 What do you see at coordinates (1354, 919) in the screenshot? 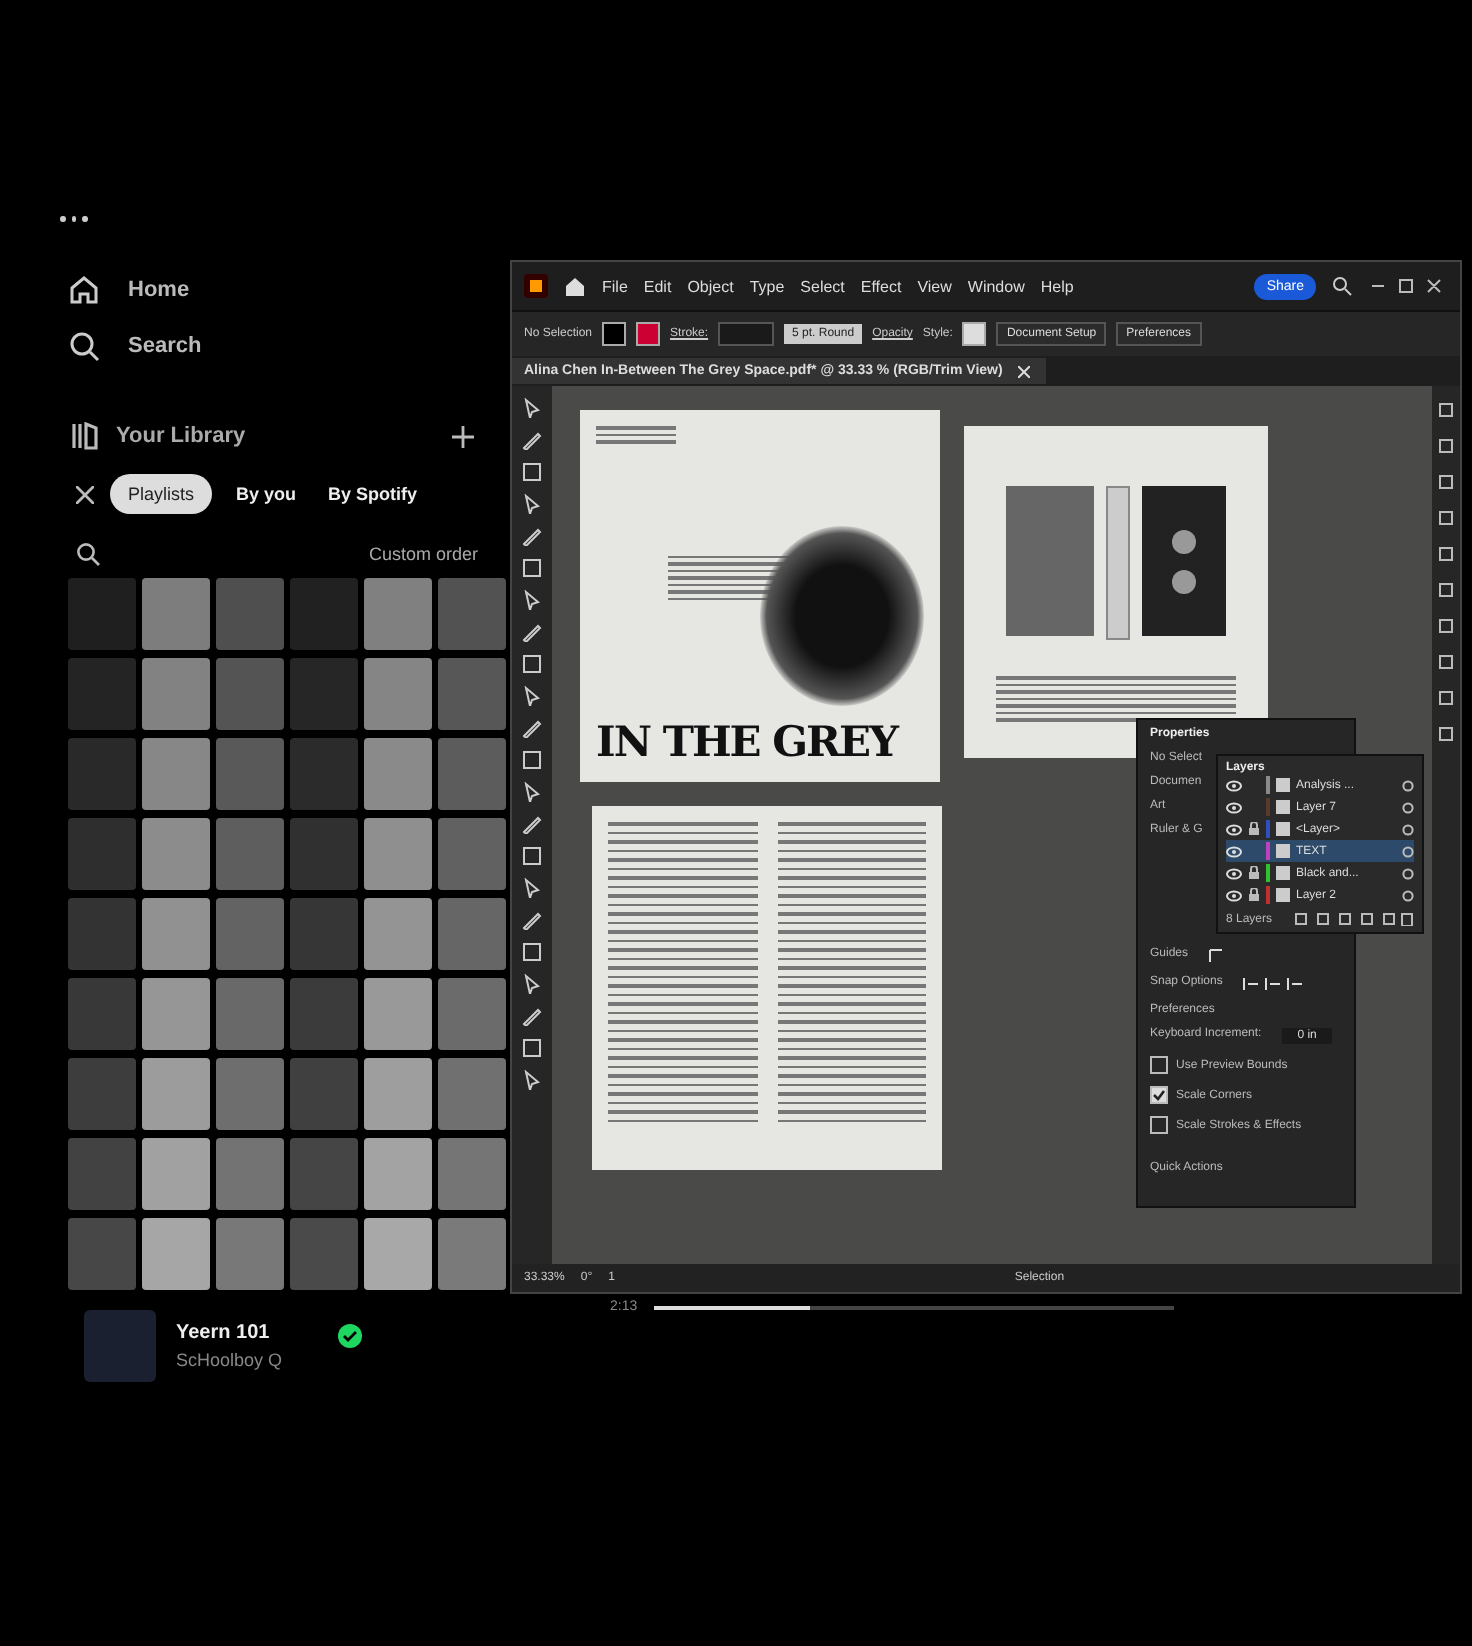
I see `layer-actions-icons` at bounding box center [1354, 919].